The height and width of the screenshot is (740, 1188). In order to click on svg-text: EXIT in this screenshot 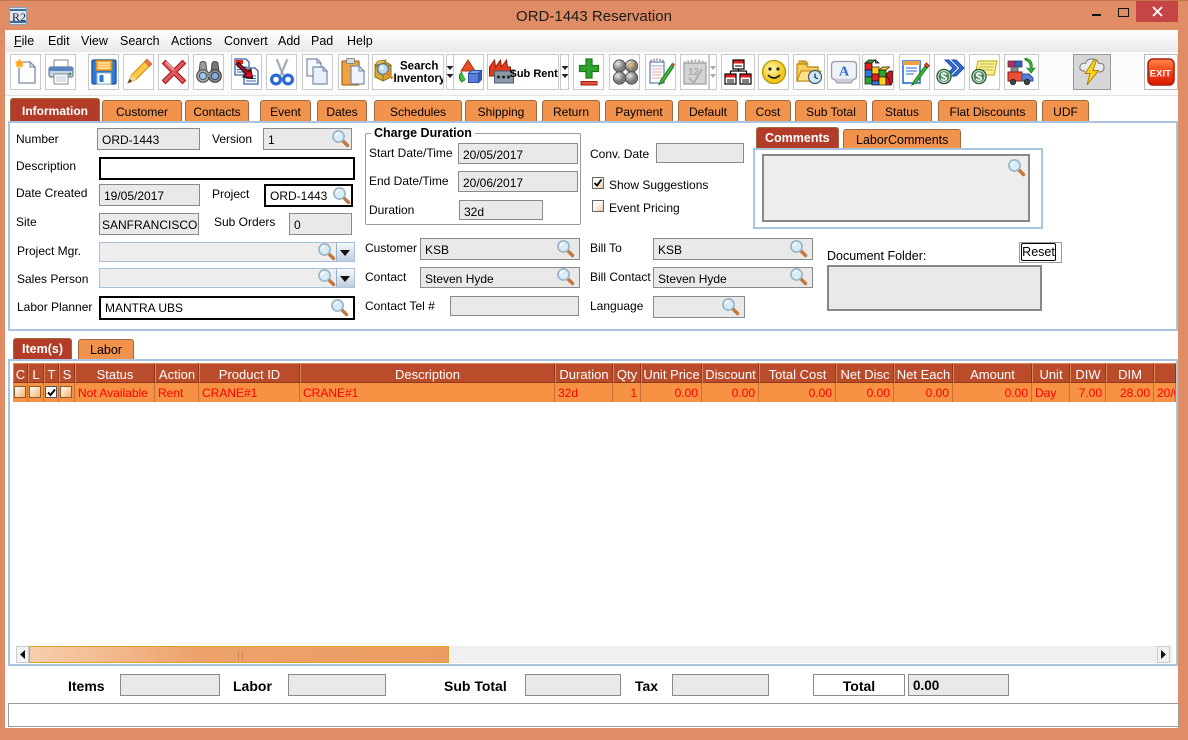, I will do `click(1160, 74)`.